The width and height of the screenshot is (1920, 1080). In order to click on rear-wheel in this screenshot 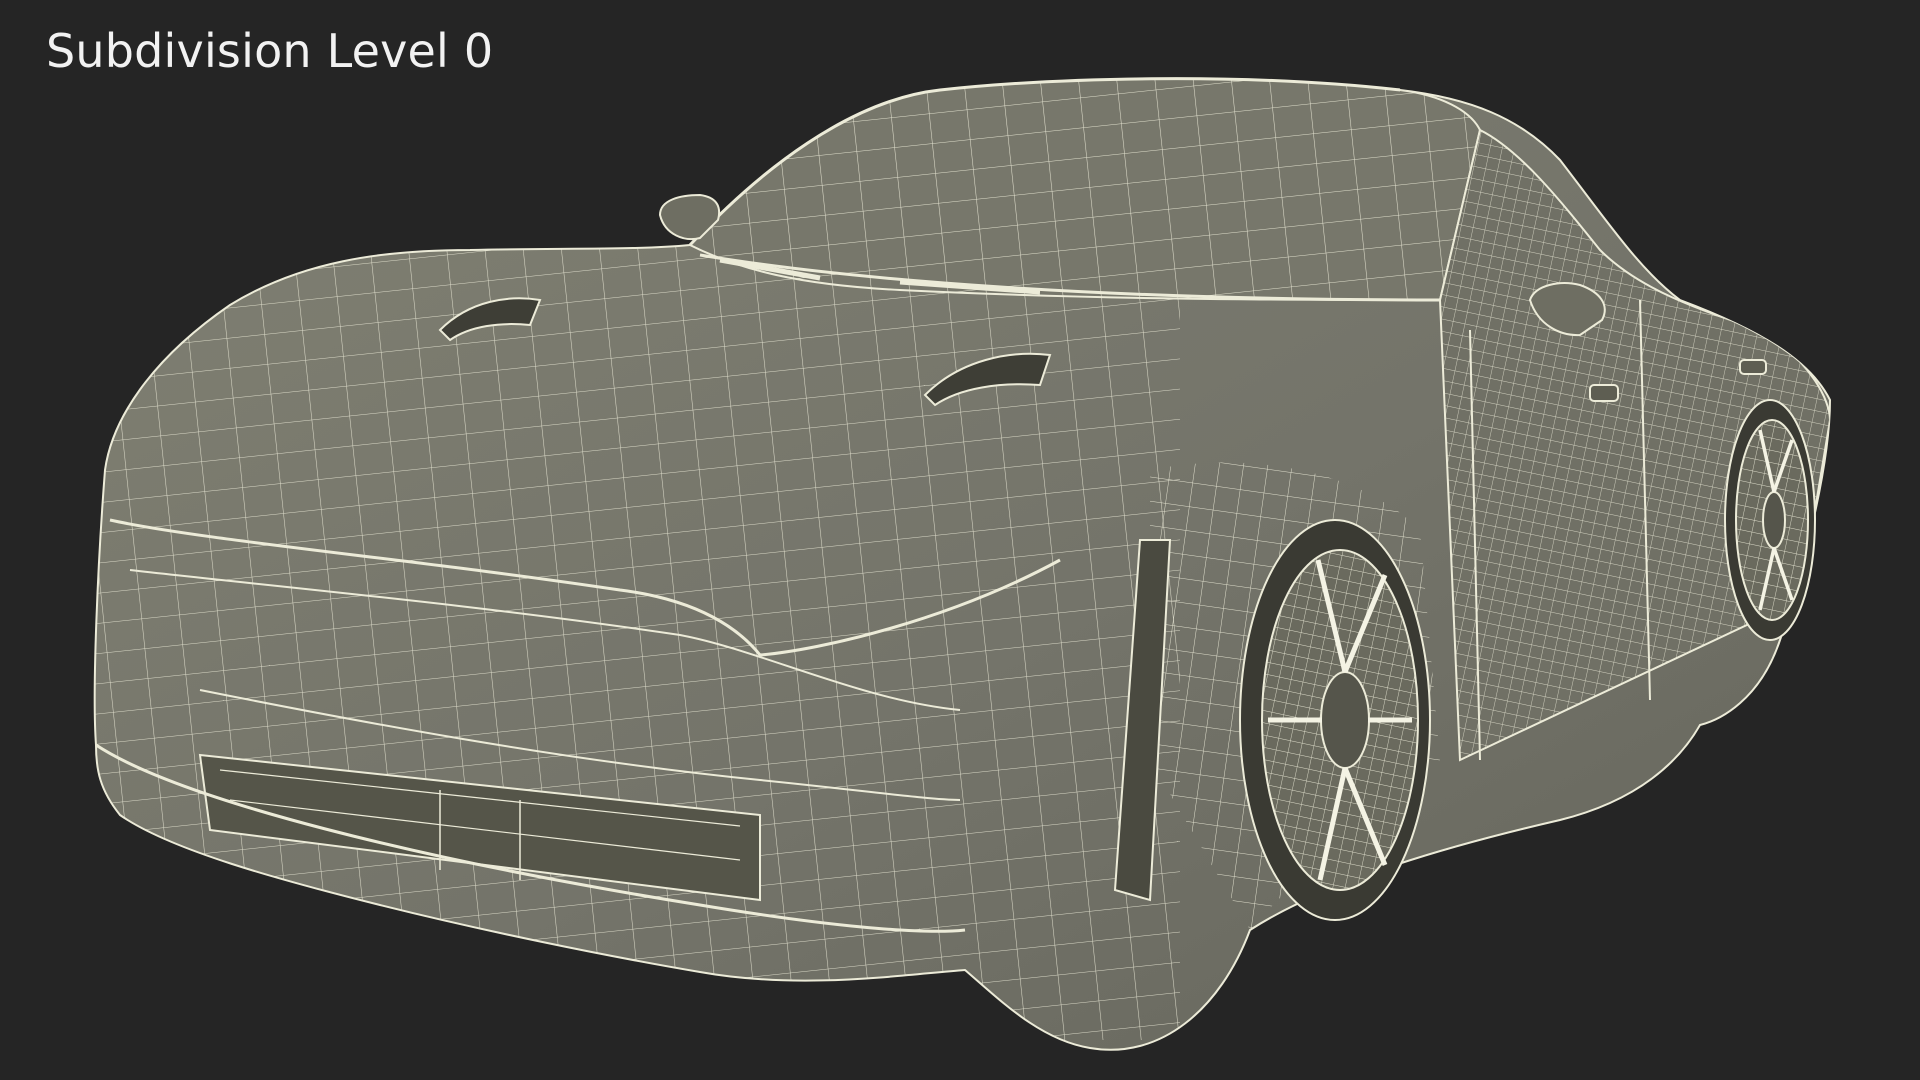, I will do `click(1770, 520)`.